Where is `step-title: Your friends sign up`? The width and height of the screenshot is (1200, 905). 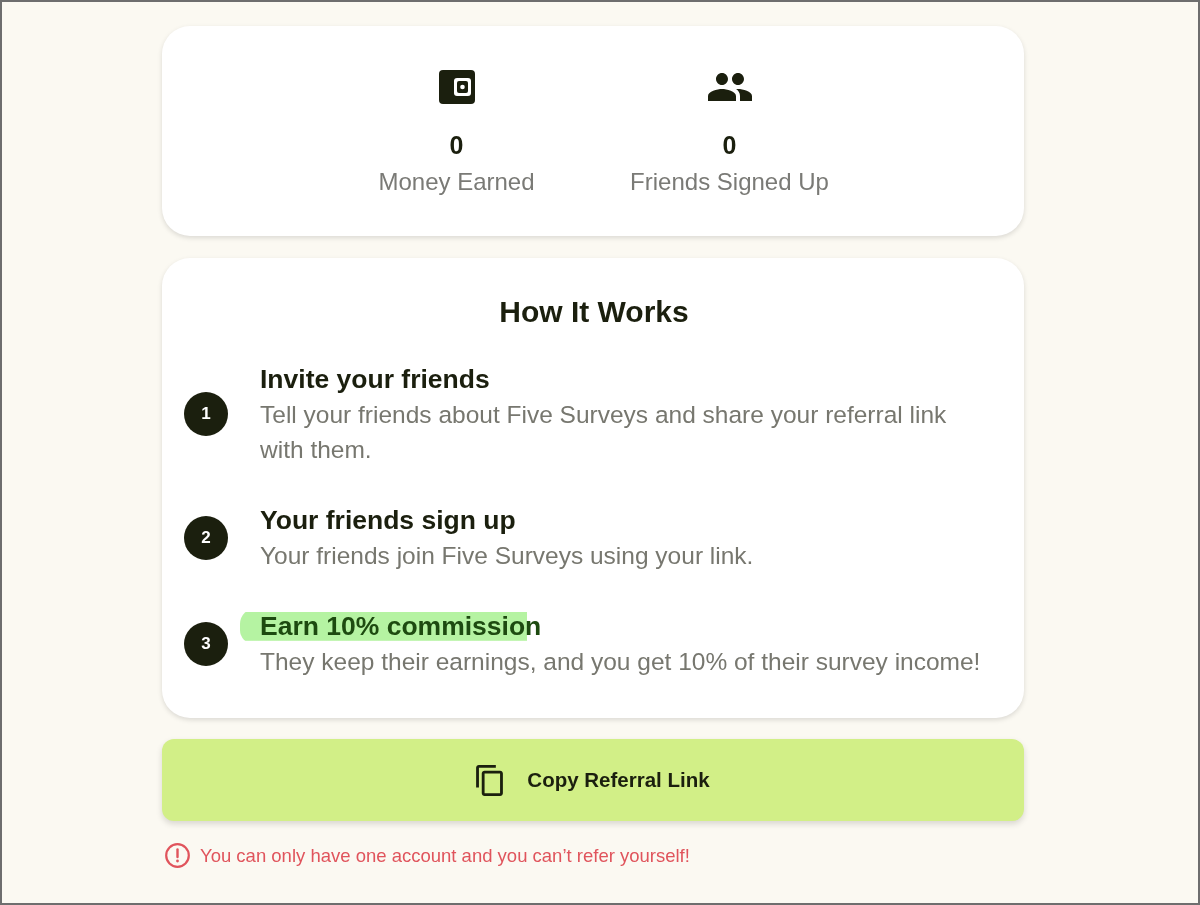
step-title: Your friends sign up is located at coordinates (388, 520).